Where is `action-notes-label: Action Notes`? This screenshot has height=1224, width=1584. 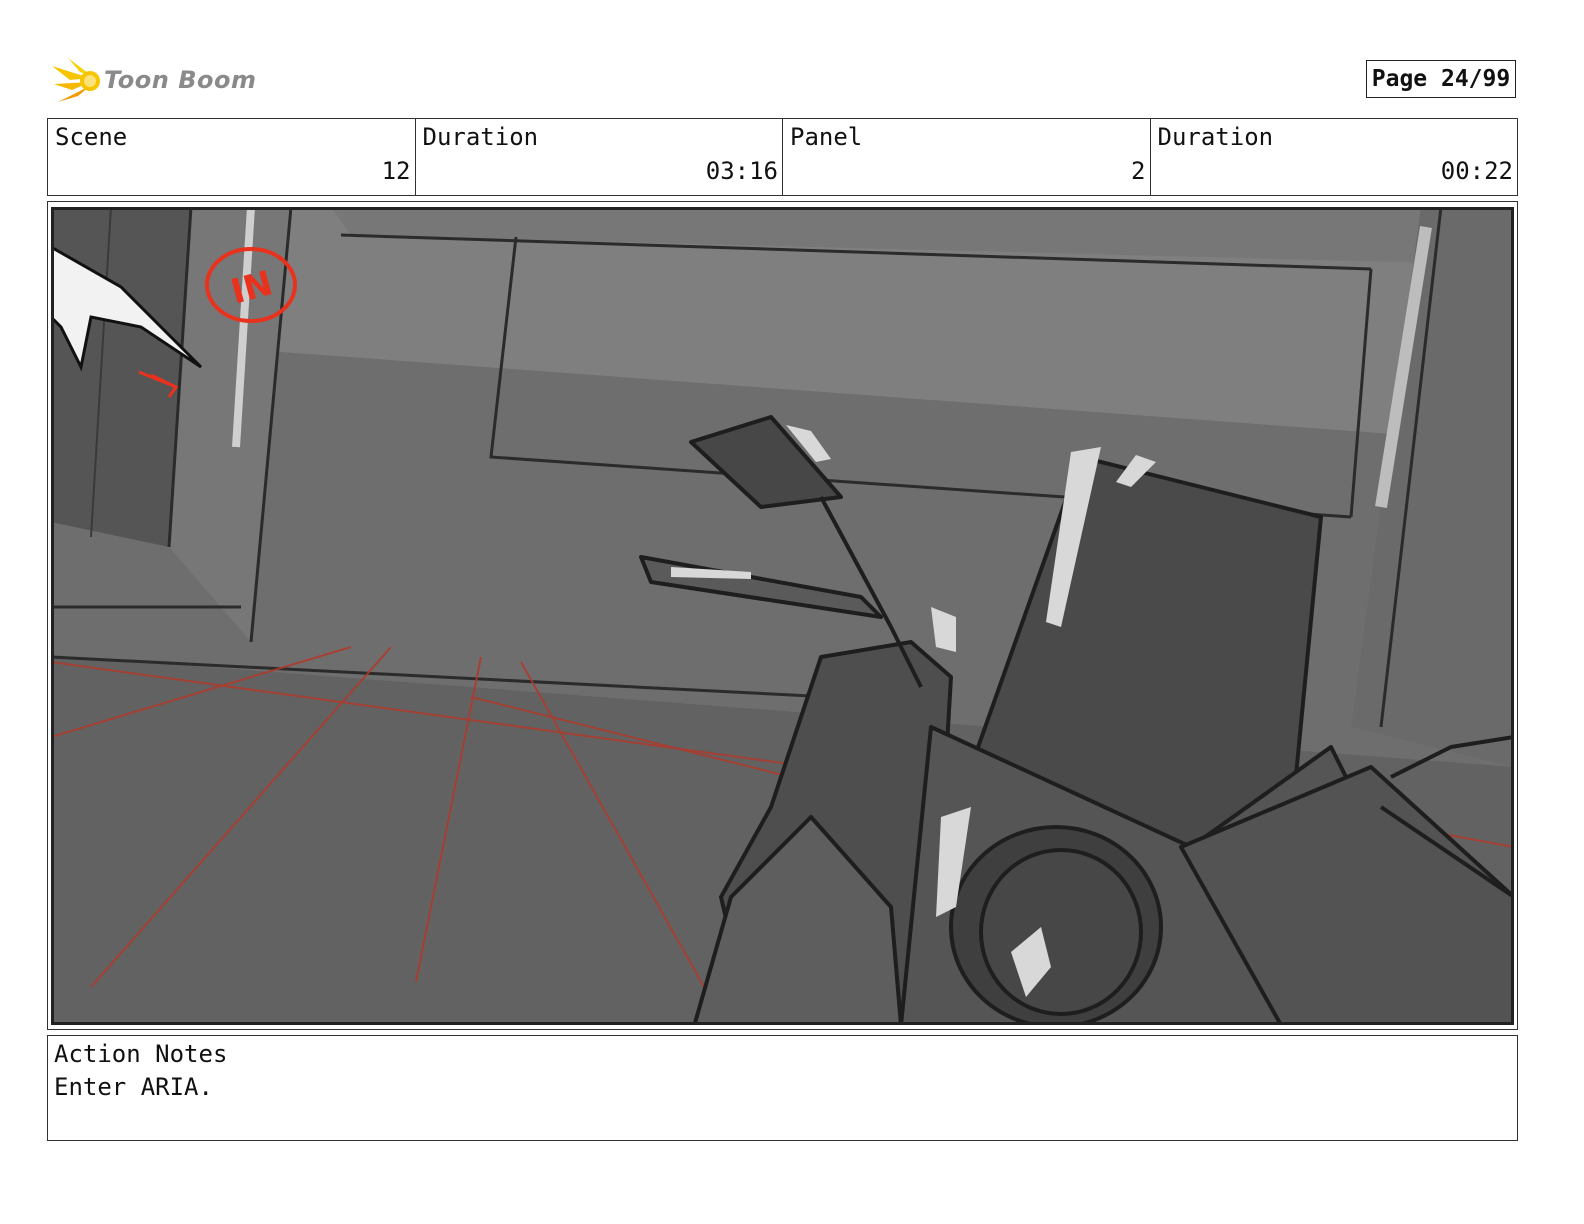 action-notes-label: Action Notes is located at coordinates (141, 1054).